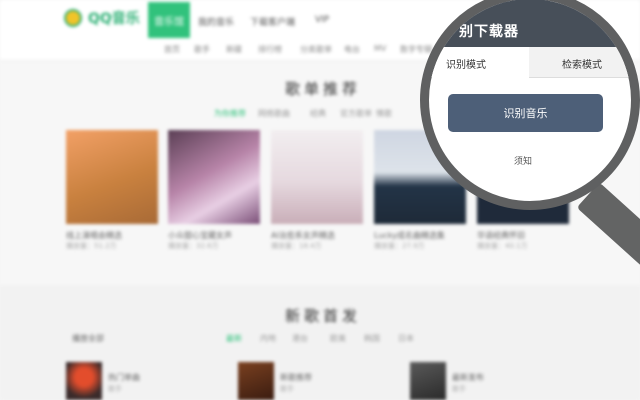 This screenshot has width=640, height=400. I want to click on playlist-caption: 线上演唱会精选, so click(94, 235).